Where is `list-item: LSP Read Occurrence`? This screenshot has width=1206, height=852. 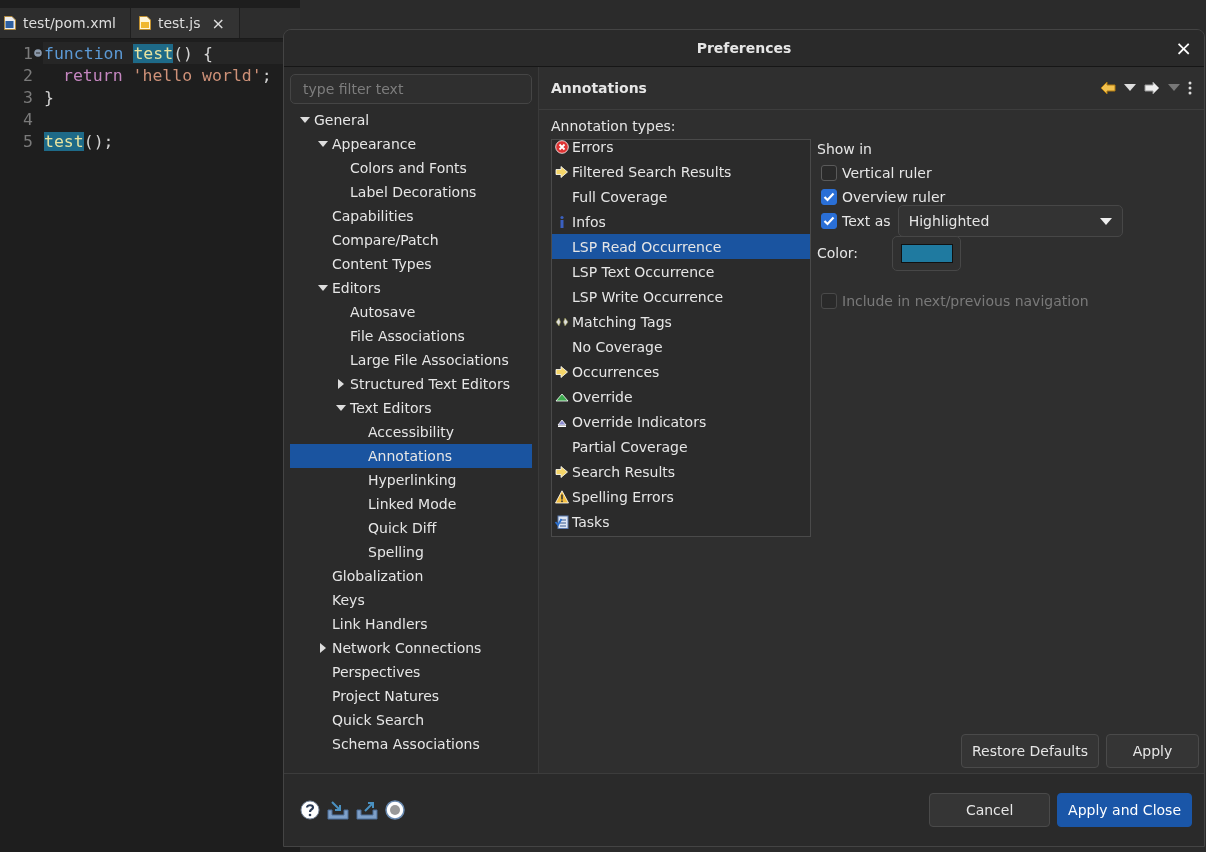
list-item: LSP Read Occurrence is located at coordinates (681, 246).